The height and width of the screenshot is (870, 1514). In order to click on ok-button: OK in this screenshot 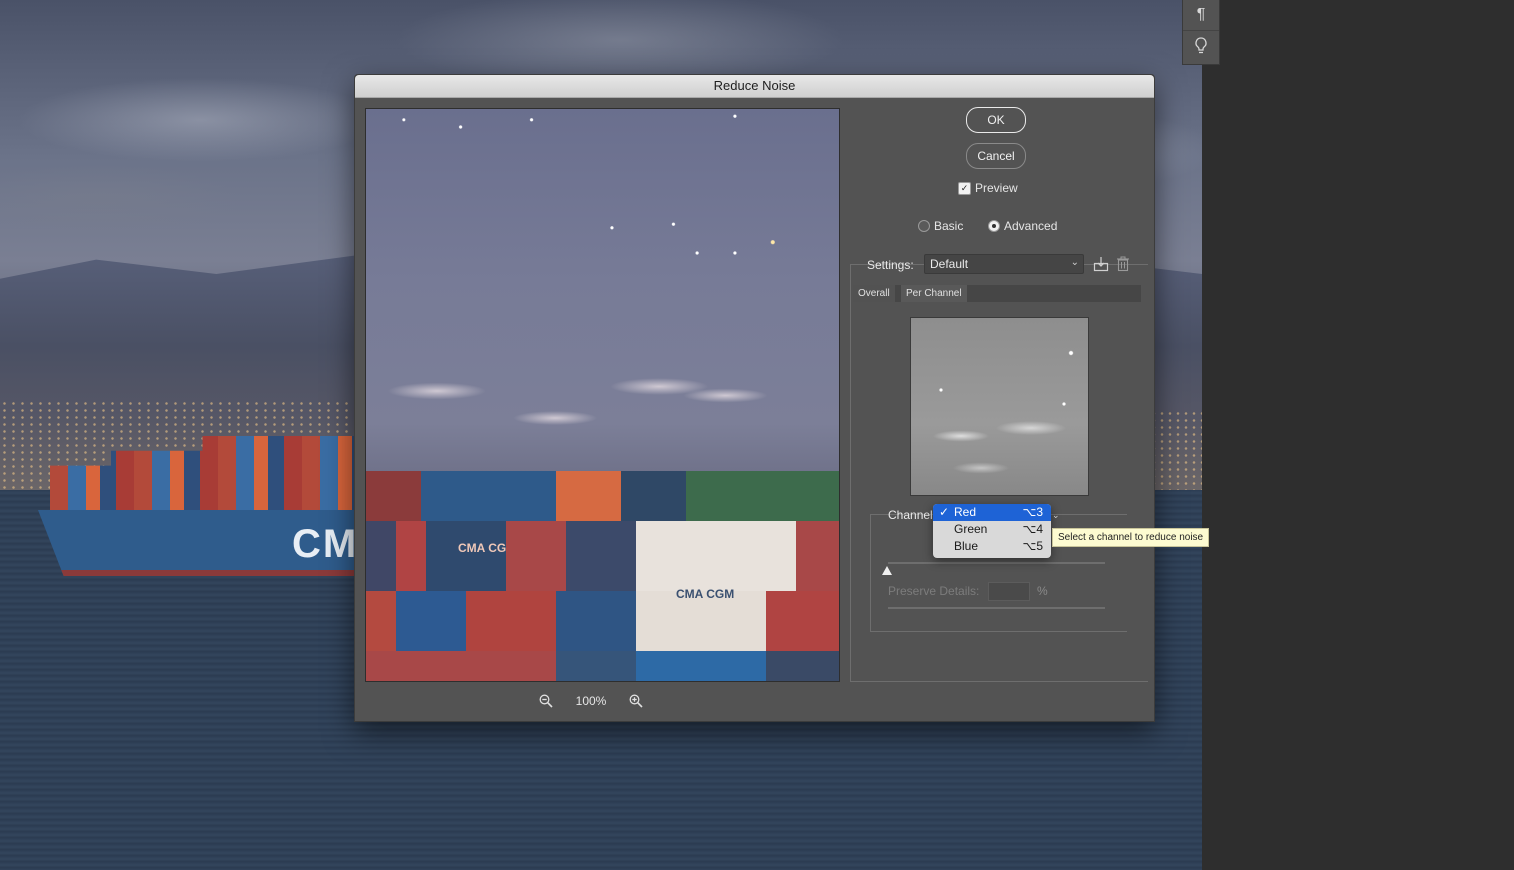, I will do `click(996, 120)`.